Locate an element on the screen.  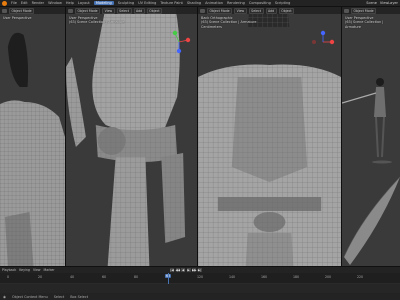
jump-start-button: |◀ is located at coordinates (172, 270).